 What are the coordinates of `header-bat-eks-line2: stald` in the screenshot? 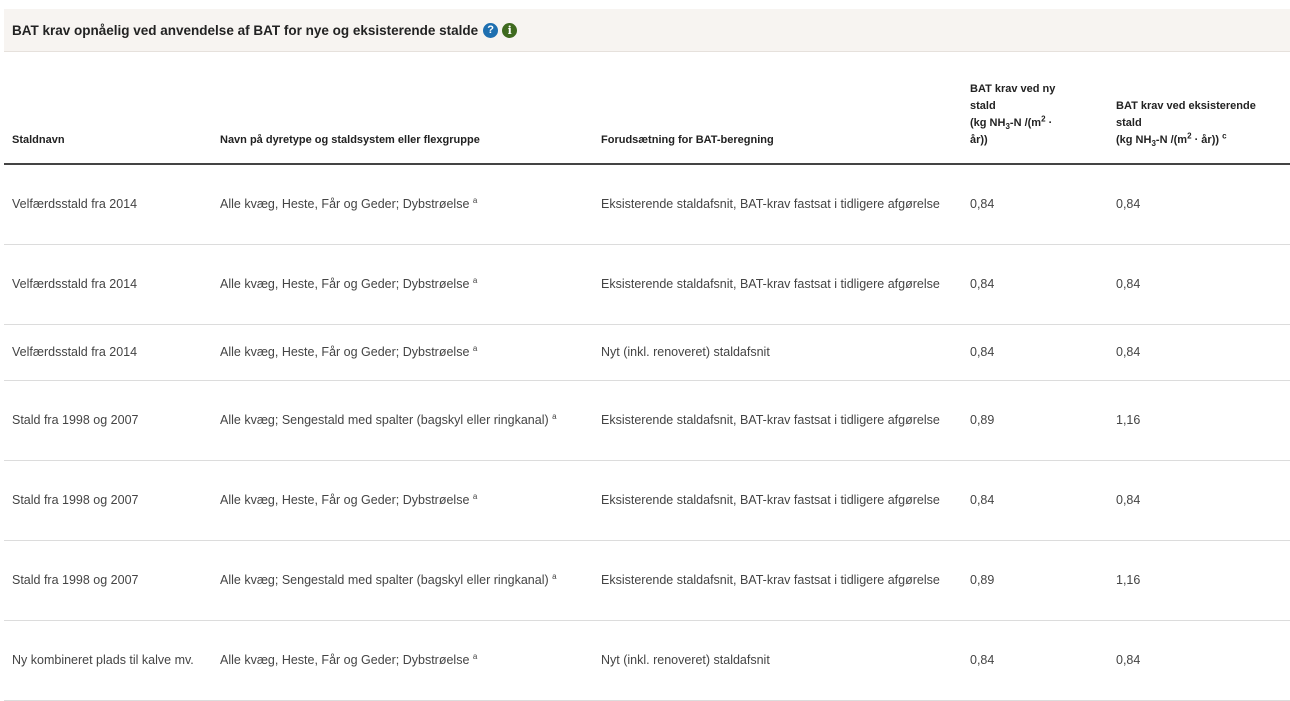 It's located at (1129, 123).